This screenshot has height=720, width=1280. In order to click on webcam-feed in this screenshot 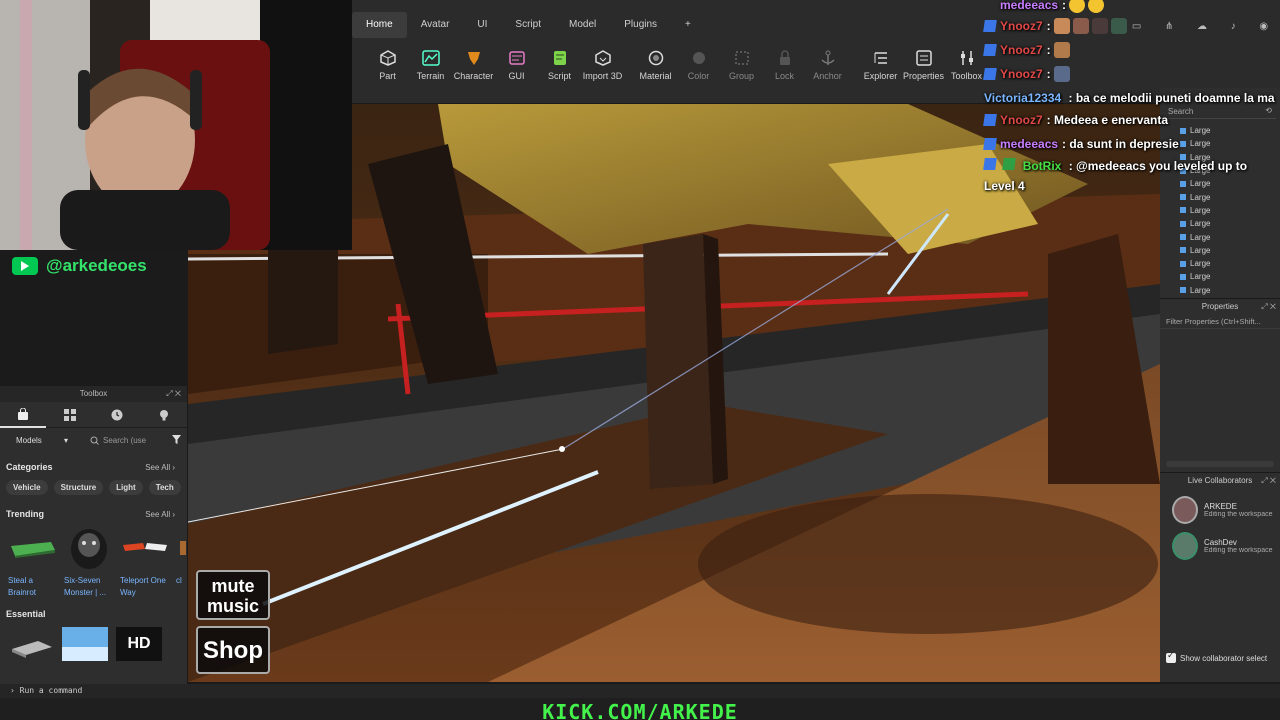, I will do `click(176, 125)`.